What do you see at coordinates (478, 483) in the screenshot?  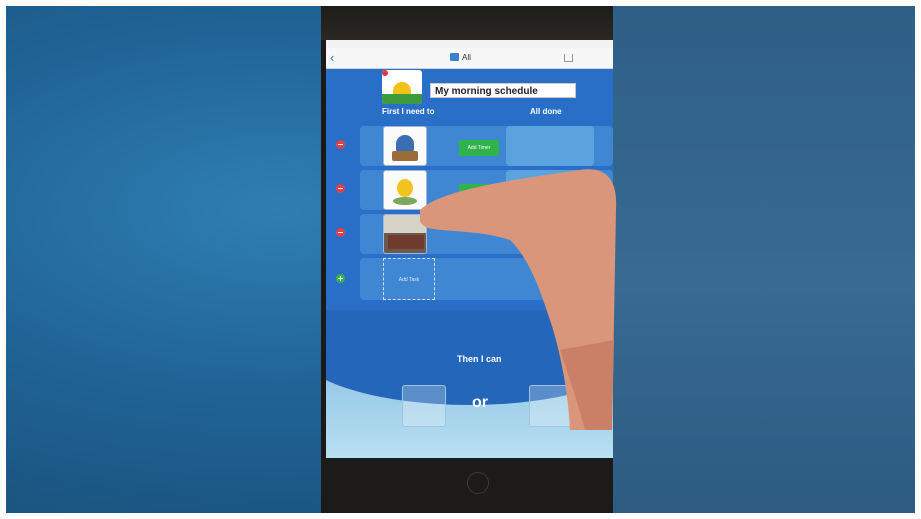 I see `home-button` at bounding box center [478, 483].